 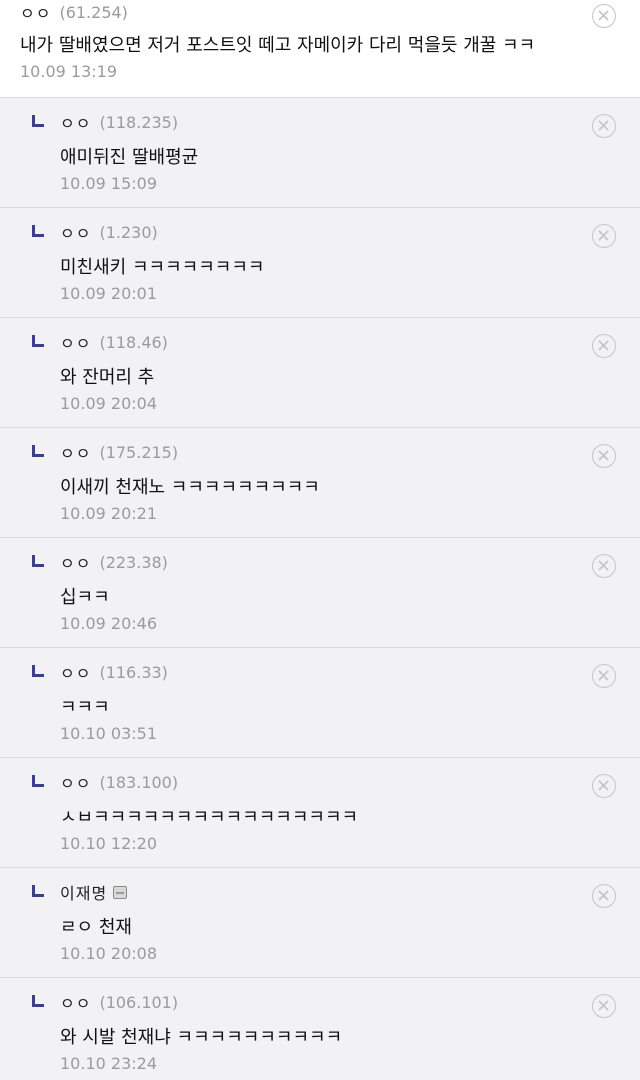 What do you see at coordinates (320, 923) in the screenshot?
I see `reply-item: 이재명 ㄹㅇ 천재 10.10 20:08` at bounding box center [320, 923].